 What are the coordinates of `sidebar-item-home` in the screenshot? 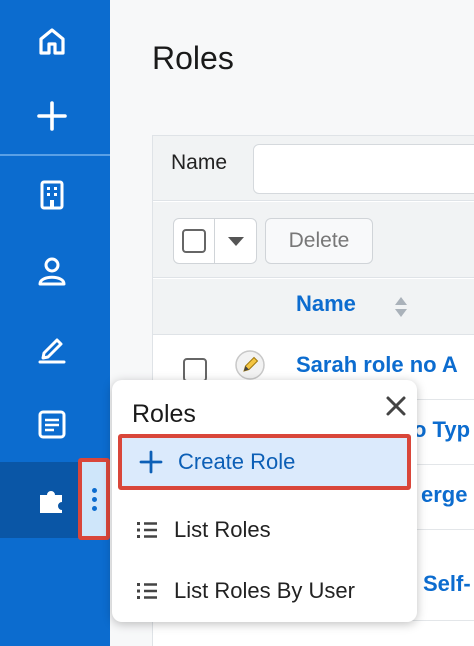 It's located at (55, 41).